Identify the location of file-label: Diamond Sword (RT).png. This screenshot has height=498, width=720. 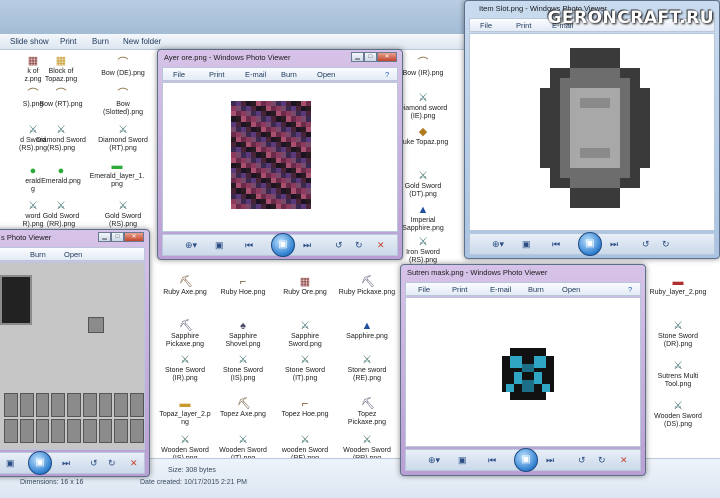
(123, 144).